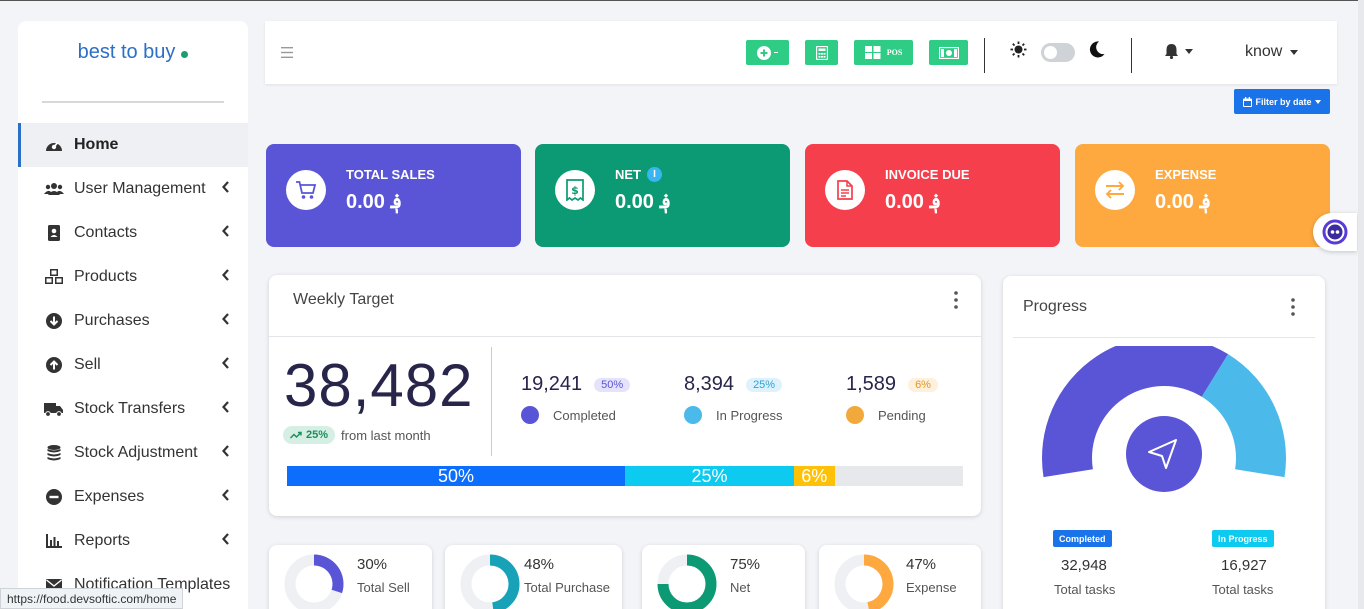 This screenshot has height=609, width=1364. Describe the element at coordinates (927, 174) in the screenshot. I see `stat-label: INVOICE DUE` at that location.